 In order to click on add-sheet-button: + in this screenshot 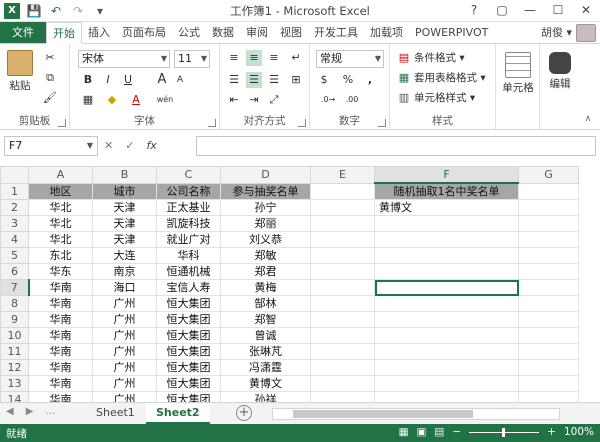, I will do `click(244, 413)`.